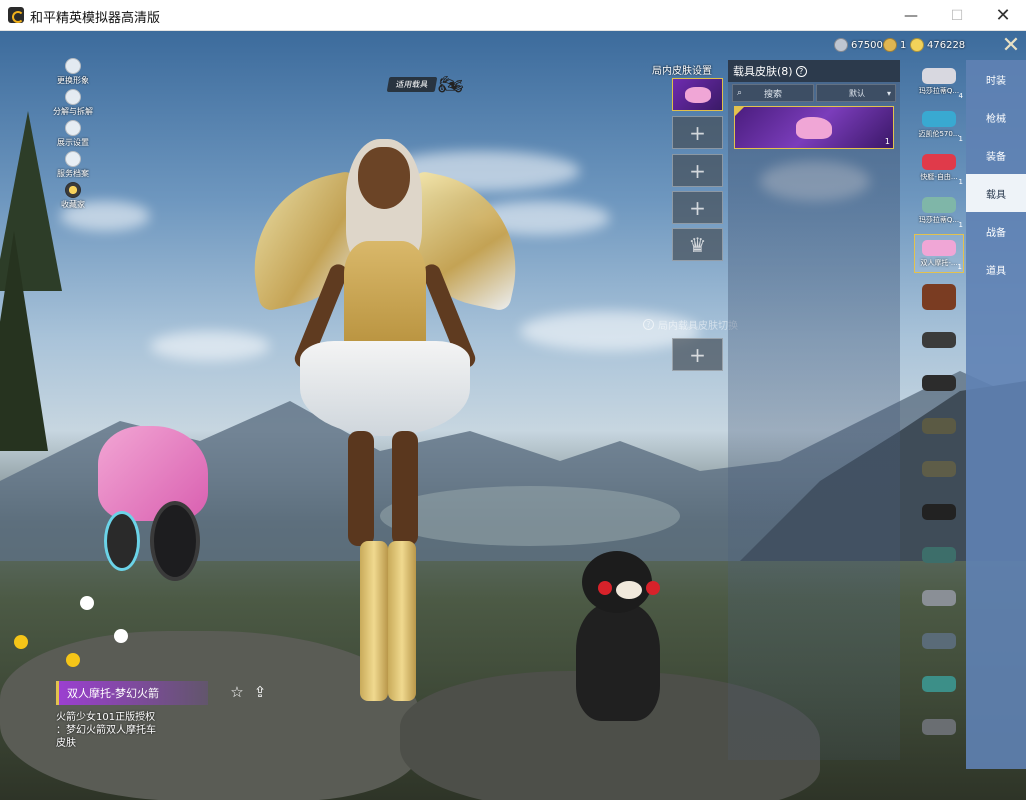 This screenshot has height=800, width=1026. What do you see at coordinates (939, 161) in the screenshot?
I see `speedboat-icon` at bounding box center [939, 161].